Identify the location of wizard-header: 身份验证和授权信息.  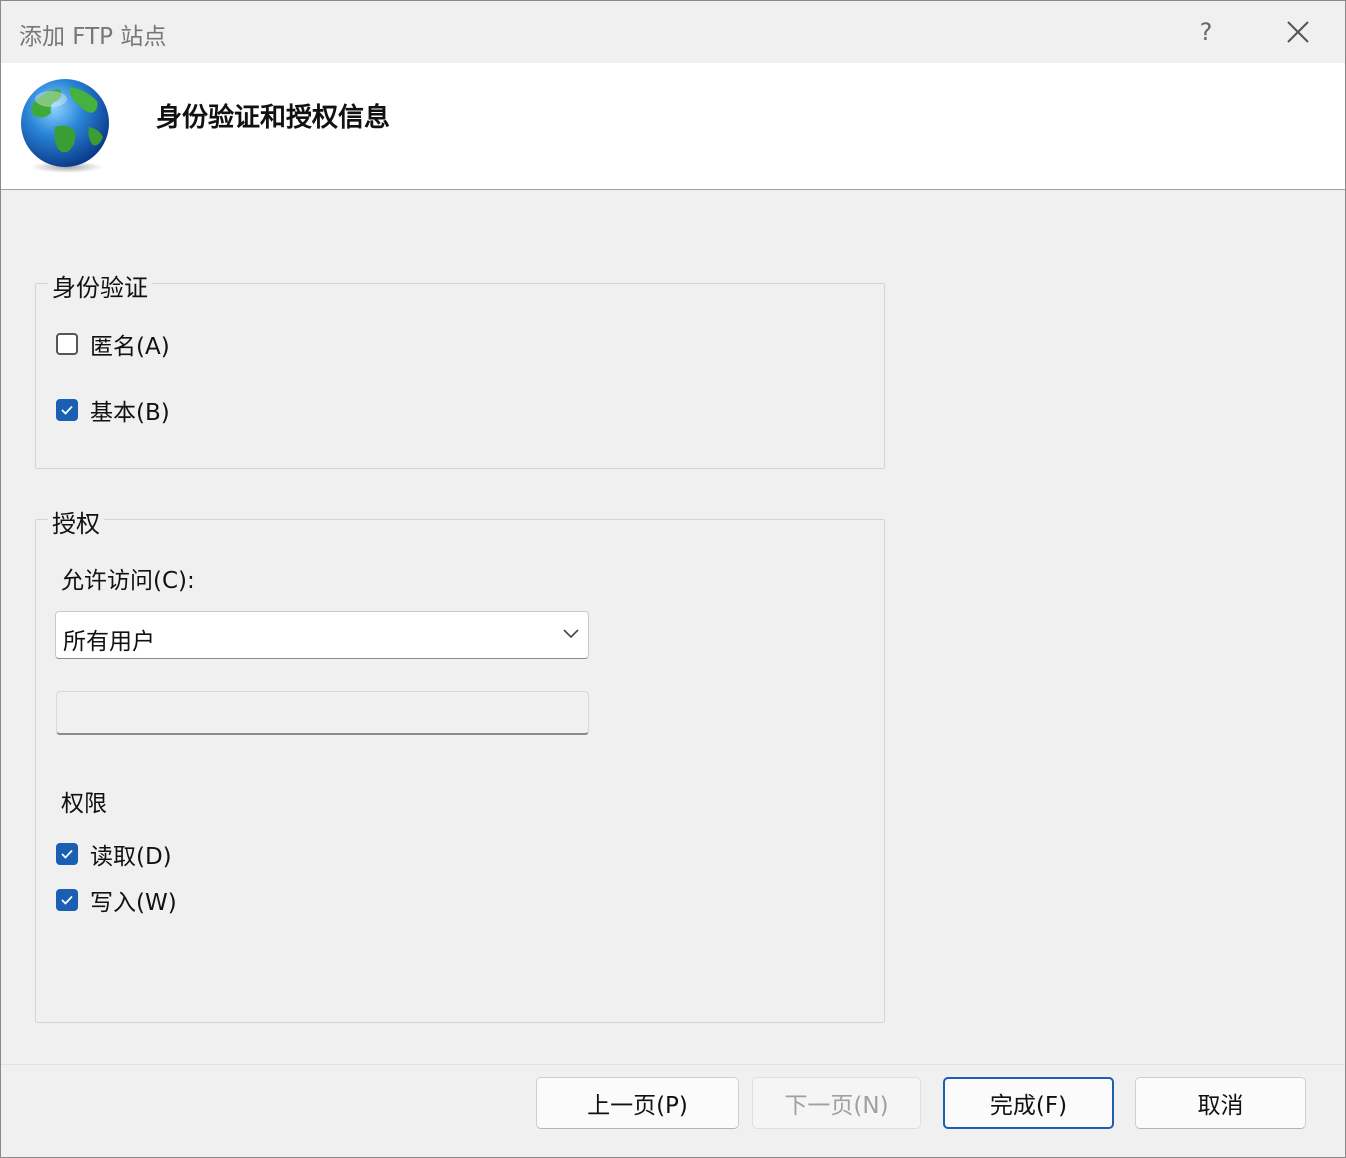
(673, 126).